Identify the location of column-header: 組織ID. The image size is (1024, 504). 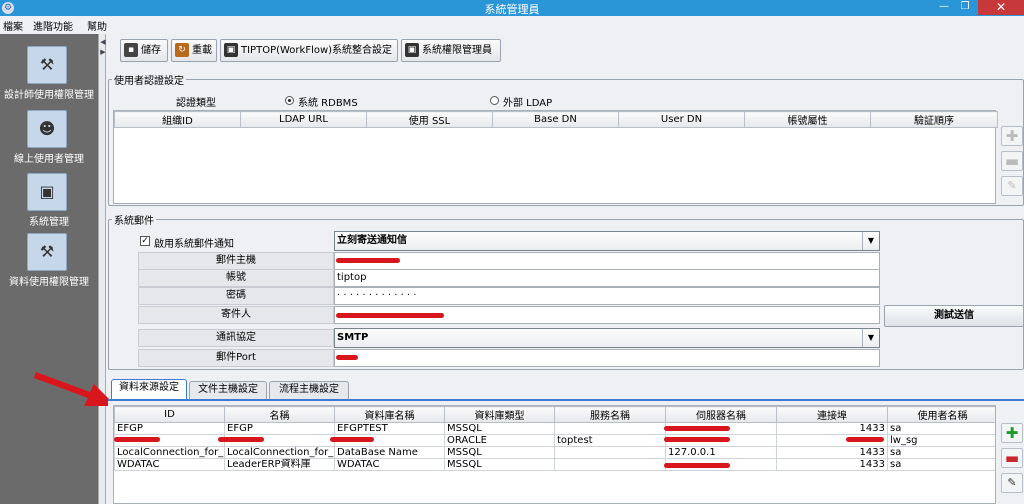
(177, 119).